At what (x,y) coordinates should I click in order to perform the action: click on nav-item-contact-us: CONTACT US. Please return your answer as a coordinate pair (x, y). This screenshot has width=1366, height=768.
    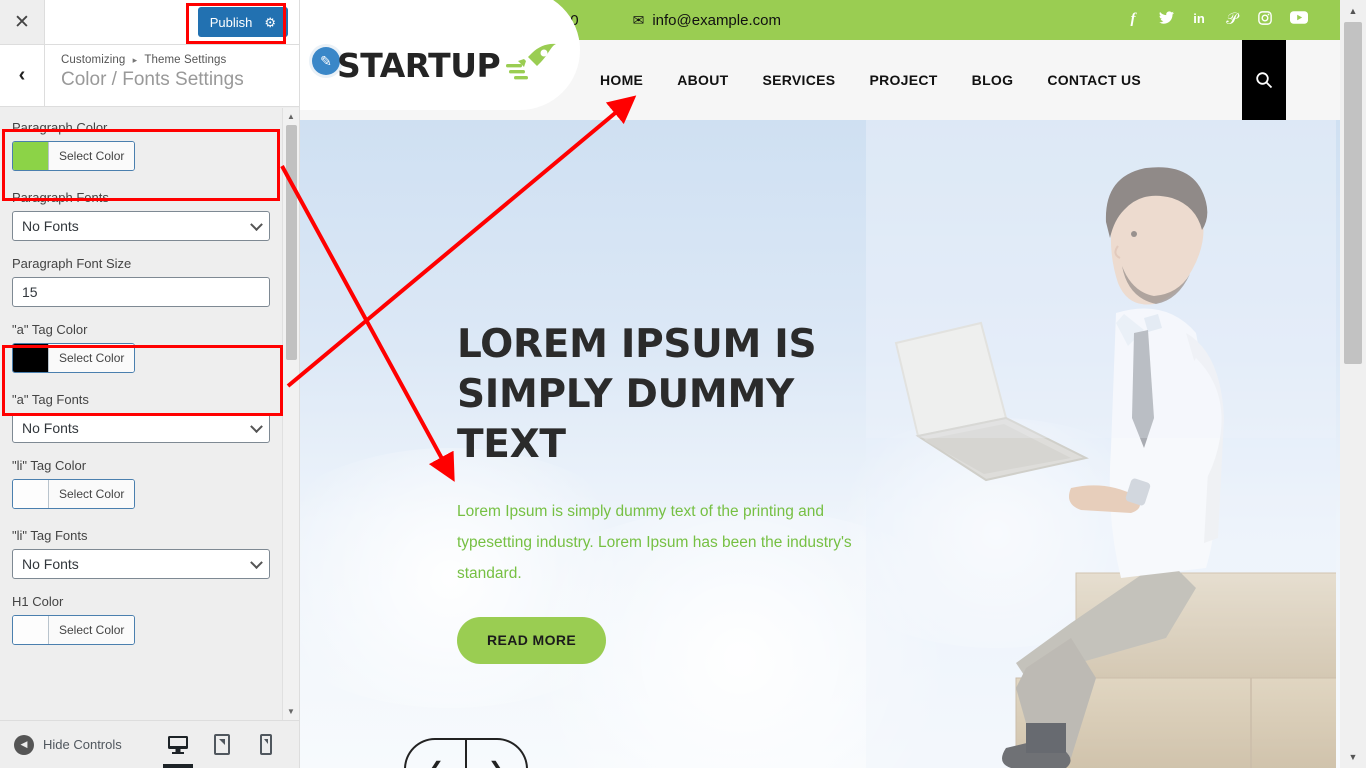
    Looking at the image, I should click on (1094, 80).